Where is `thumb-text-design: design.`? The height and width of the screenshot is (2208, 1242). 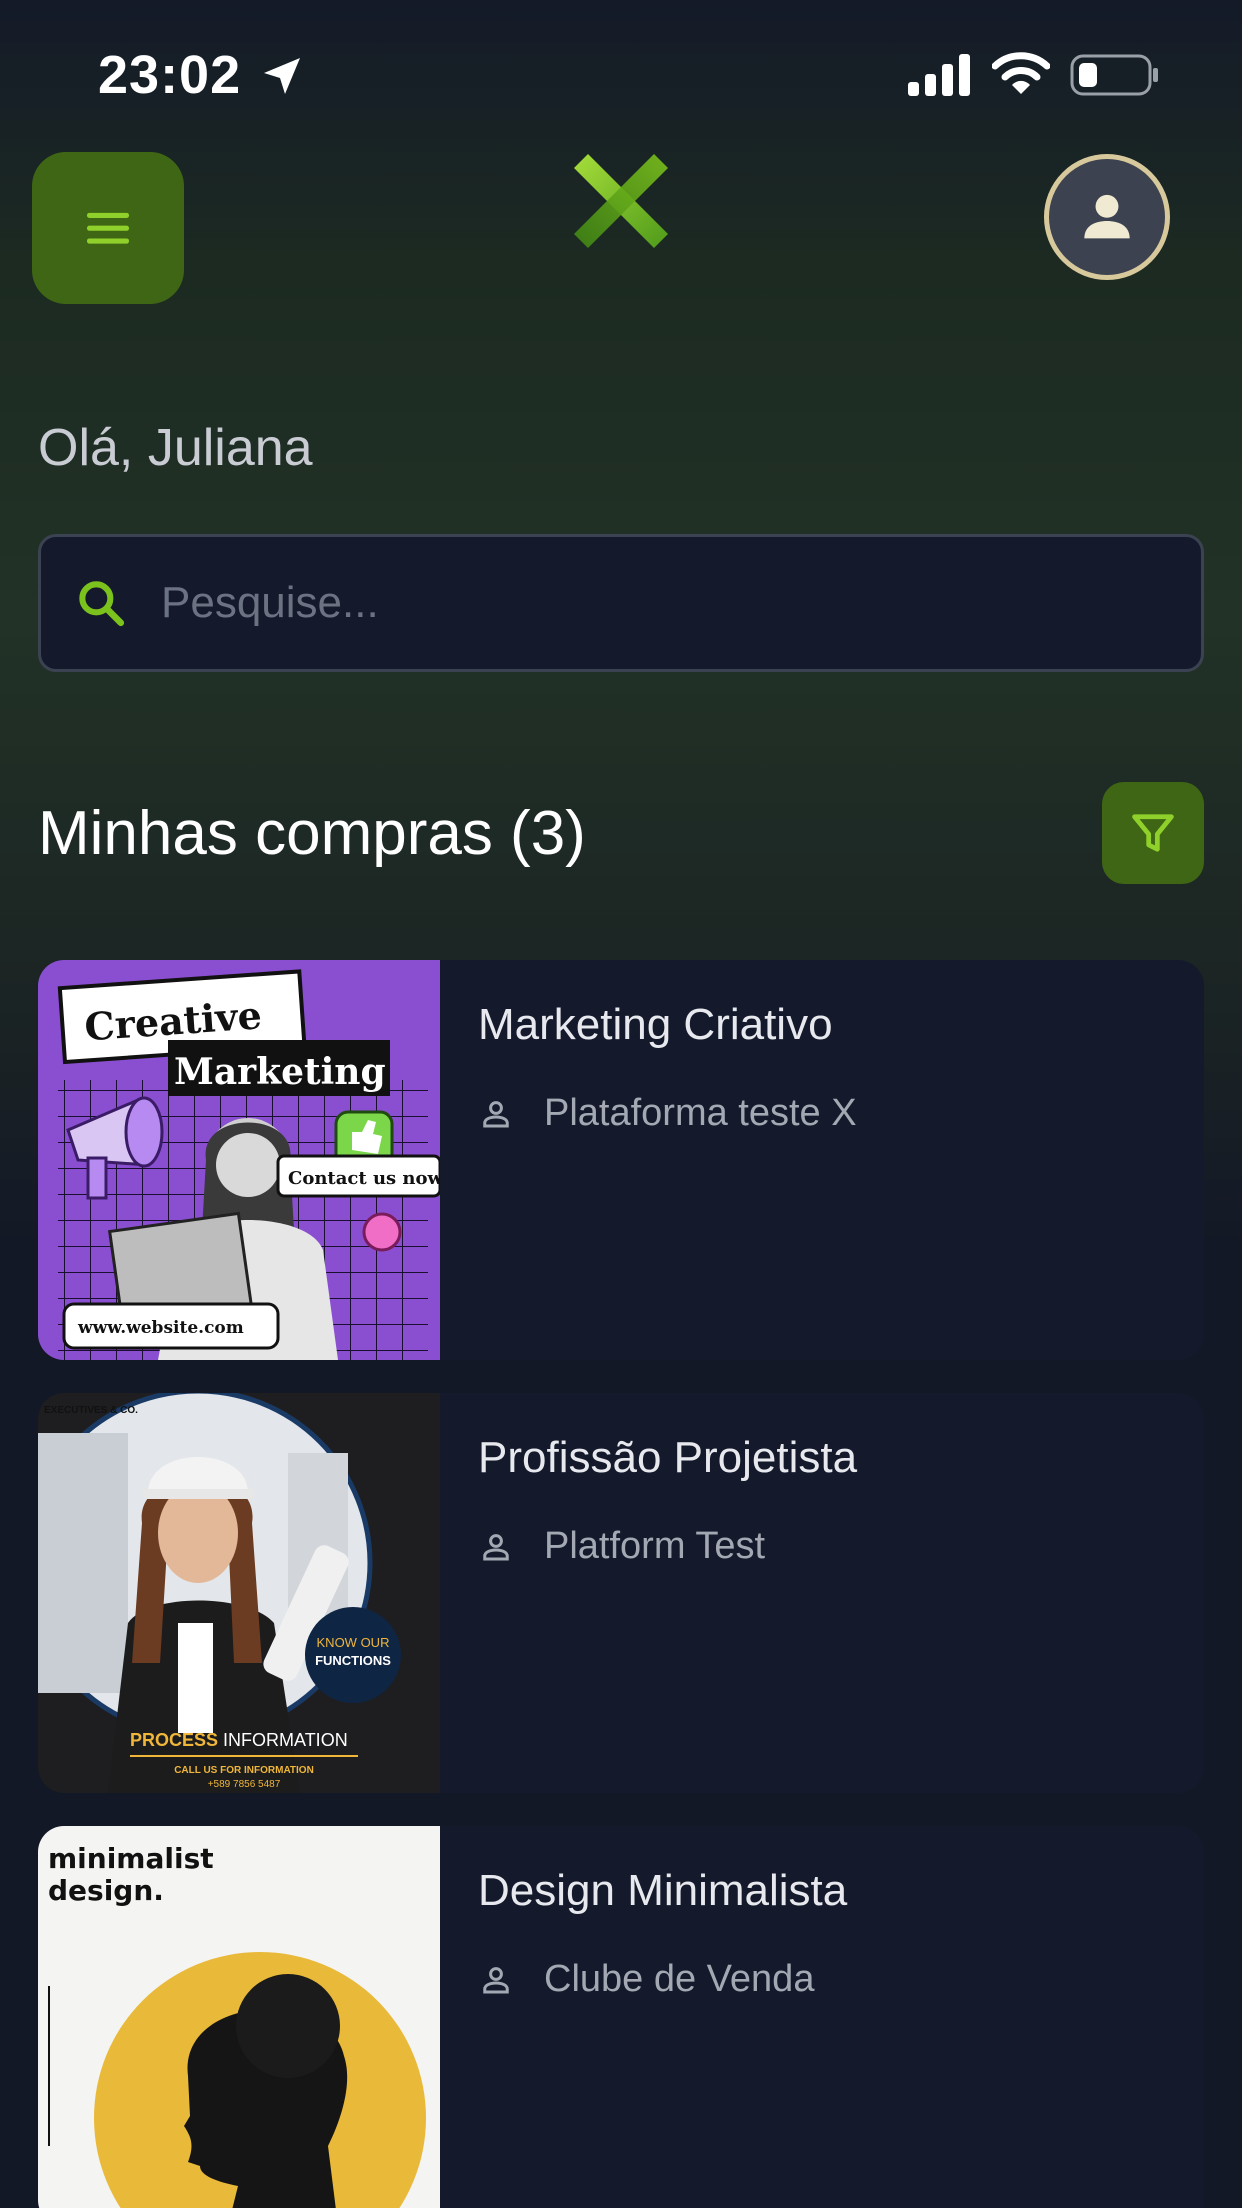
thumb-text-design: design. is located at coordinates (106, 1890).